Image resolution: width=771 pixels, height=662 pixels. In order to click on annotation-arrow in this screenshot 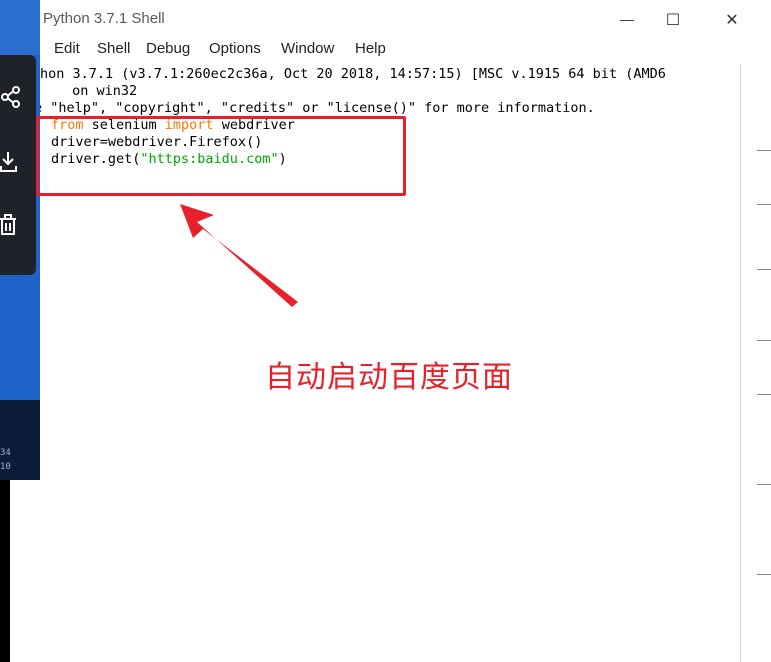, I will do `click(239, 255)`.